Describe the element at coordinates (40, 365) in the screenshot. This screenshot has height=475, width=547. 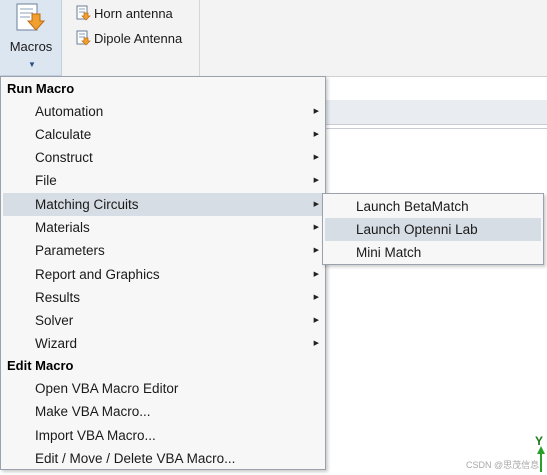
I see `edit-macro-header: Edit Macro` at that location.